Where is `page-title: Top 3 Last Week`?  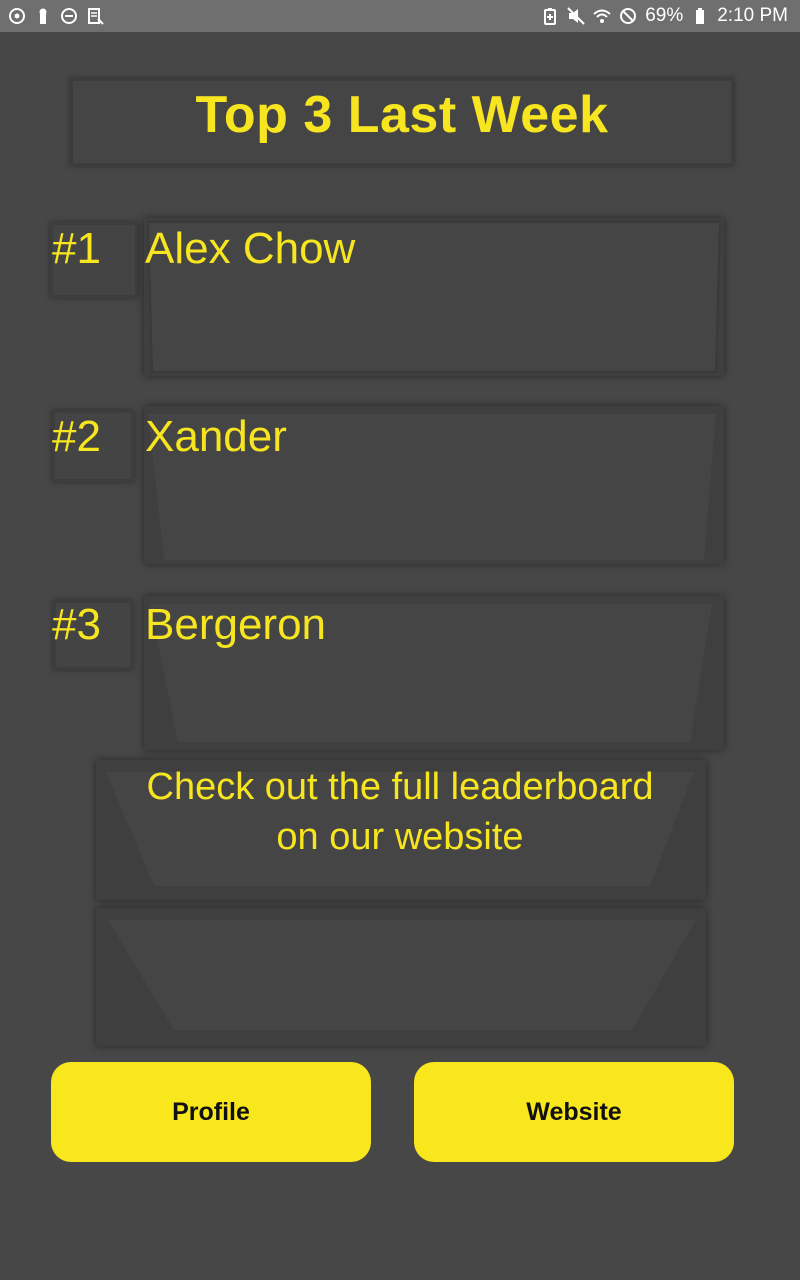 page-title: Top 3 Last Week is located at coordinates (402, 115).